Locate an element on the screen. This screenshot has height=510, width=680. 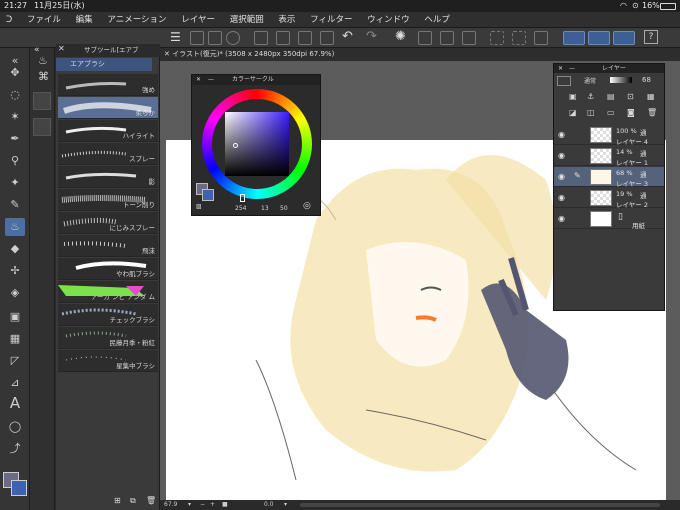
loading-icon: ✺ is located at coordinates (400, 36).